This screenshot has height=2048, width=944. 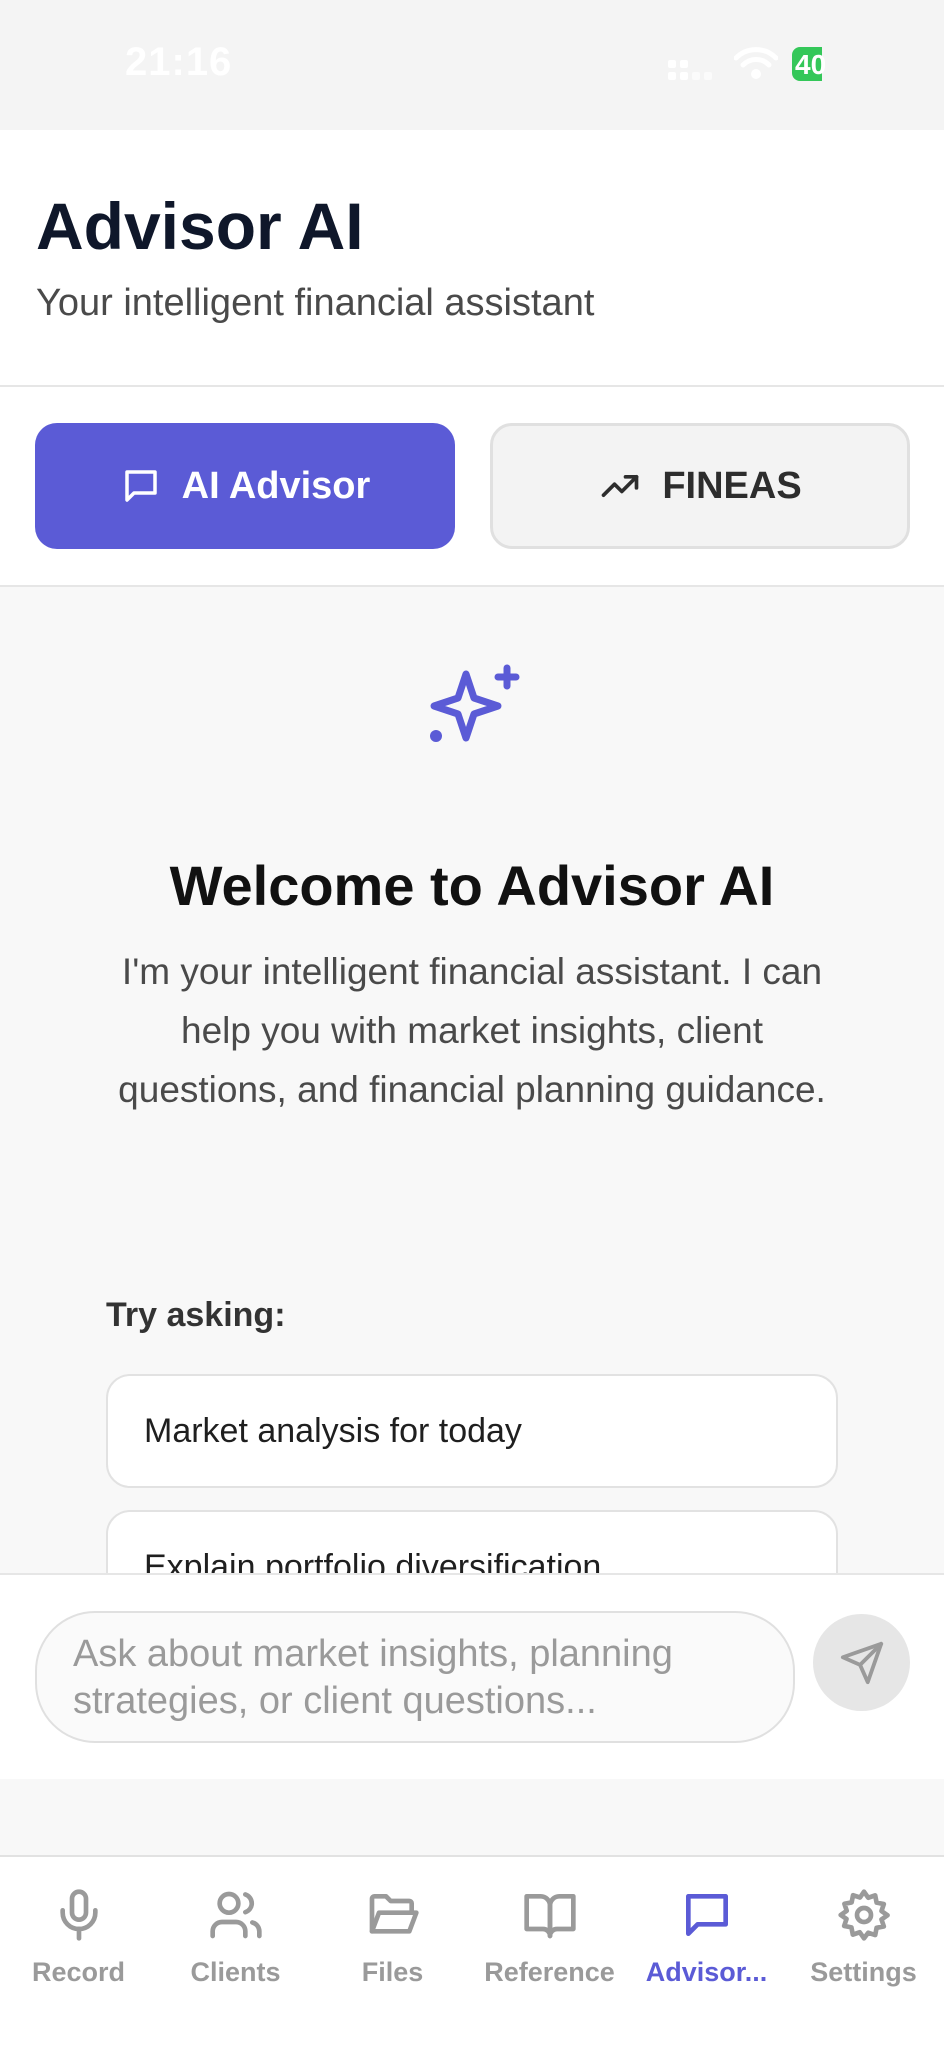 What do you see at coordinates (549, 1916) in the screenshot?
I see `book-open-icon` at bounding box center [549, 1916].